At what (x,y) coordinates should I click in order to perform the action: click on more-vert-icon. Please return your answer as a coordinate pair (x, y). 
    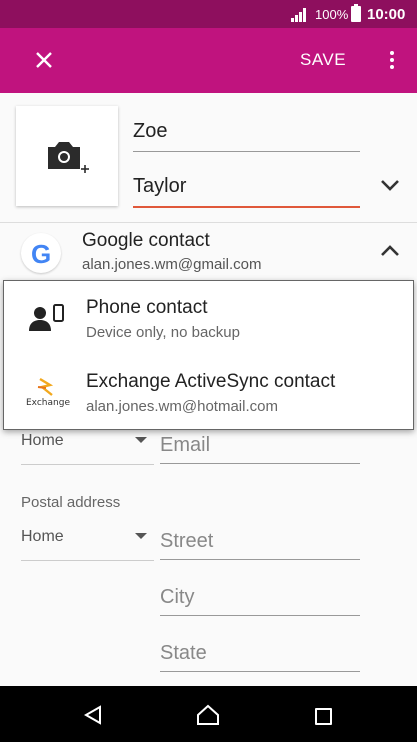
    Looking at the image, I should click on (392, 61).